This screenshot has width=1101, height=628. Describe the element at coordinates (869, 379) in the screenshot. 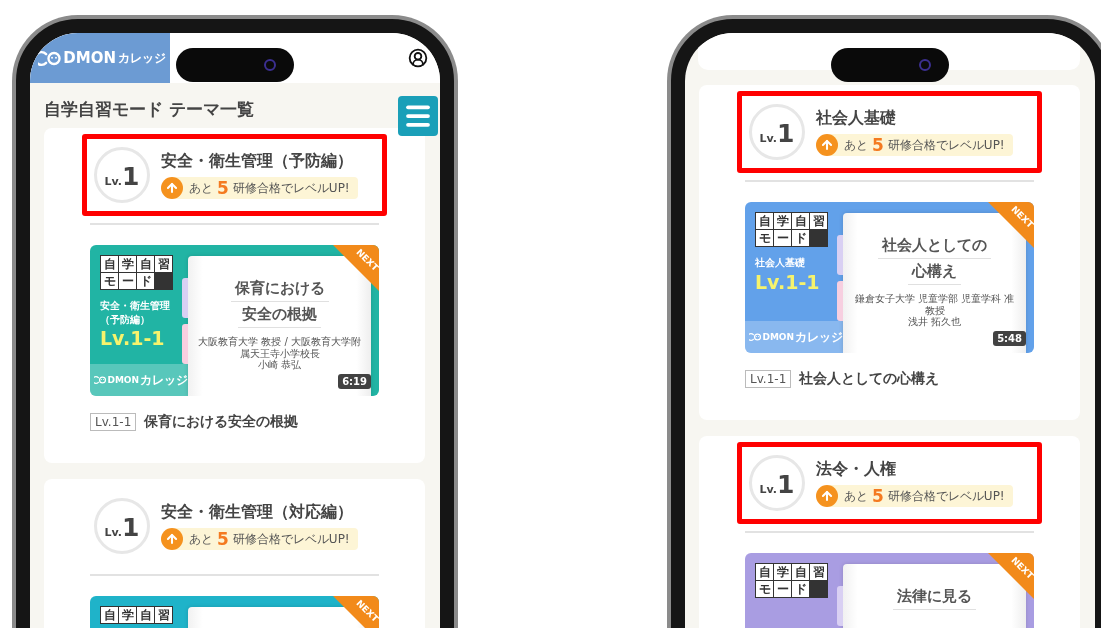

I see `lesson-title: 社会人としての心構え` at that location.